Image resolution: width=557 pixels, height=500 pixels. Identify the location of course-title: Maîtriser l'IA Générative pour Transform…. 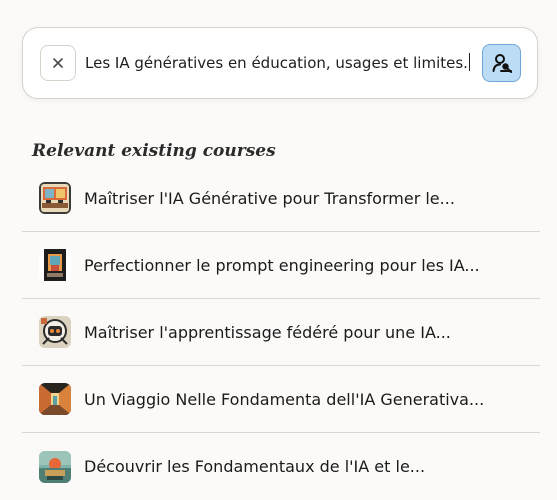
(269, 198).